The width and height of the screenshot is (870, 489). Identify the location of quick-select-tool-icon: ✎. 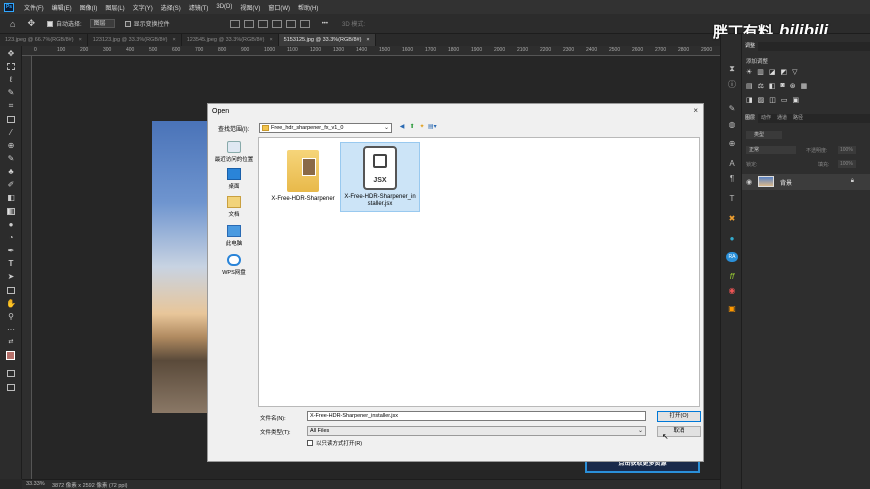
(11, 92).